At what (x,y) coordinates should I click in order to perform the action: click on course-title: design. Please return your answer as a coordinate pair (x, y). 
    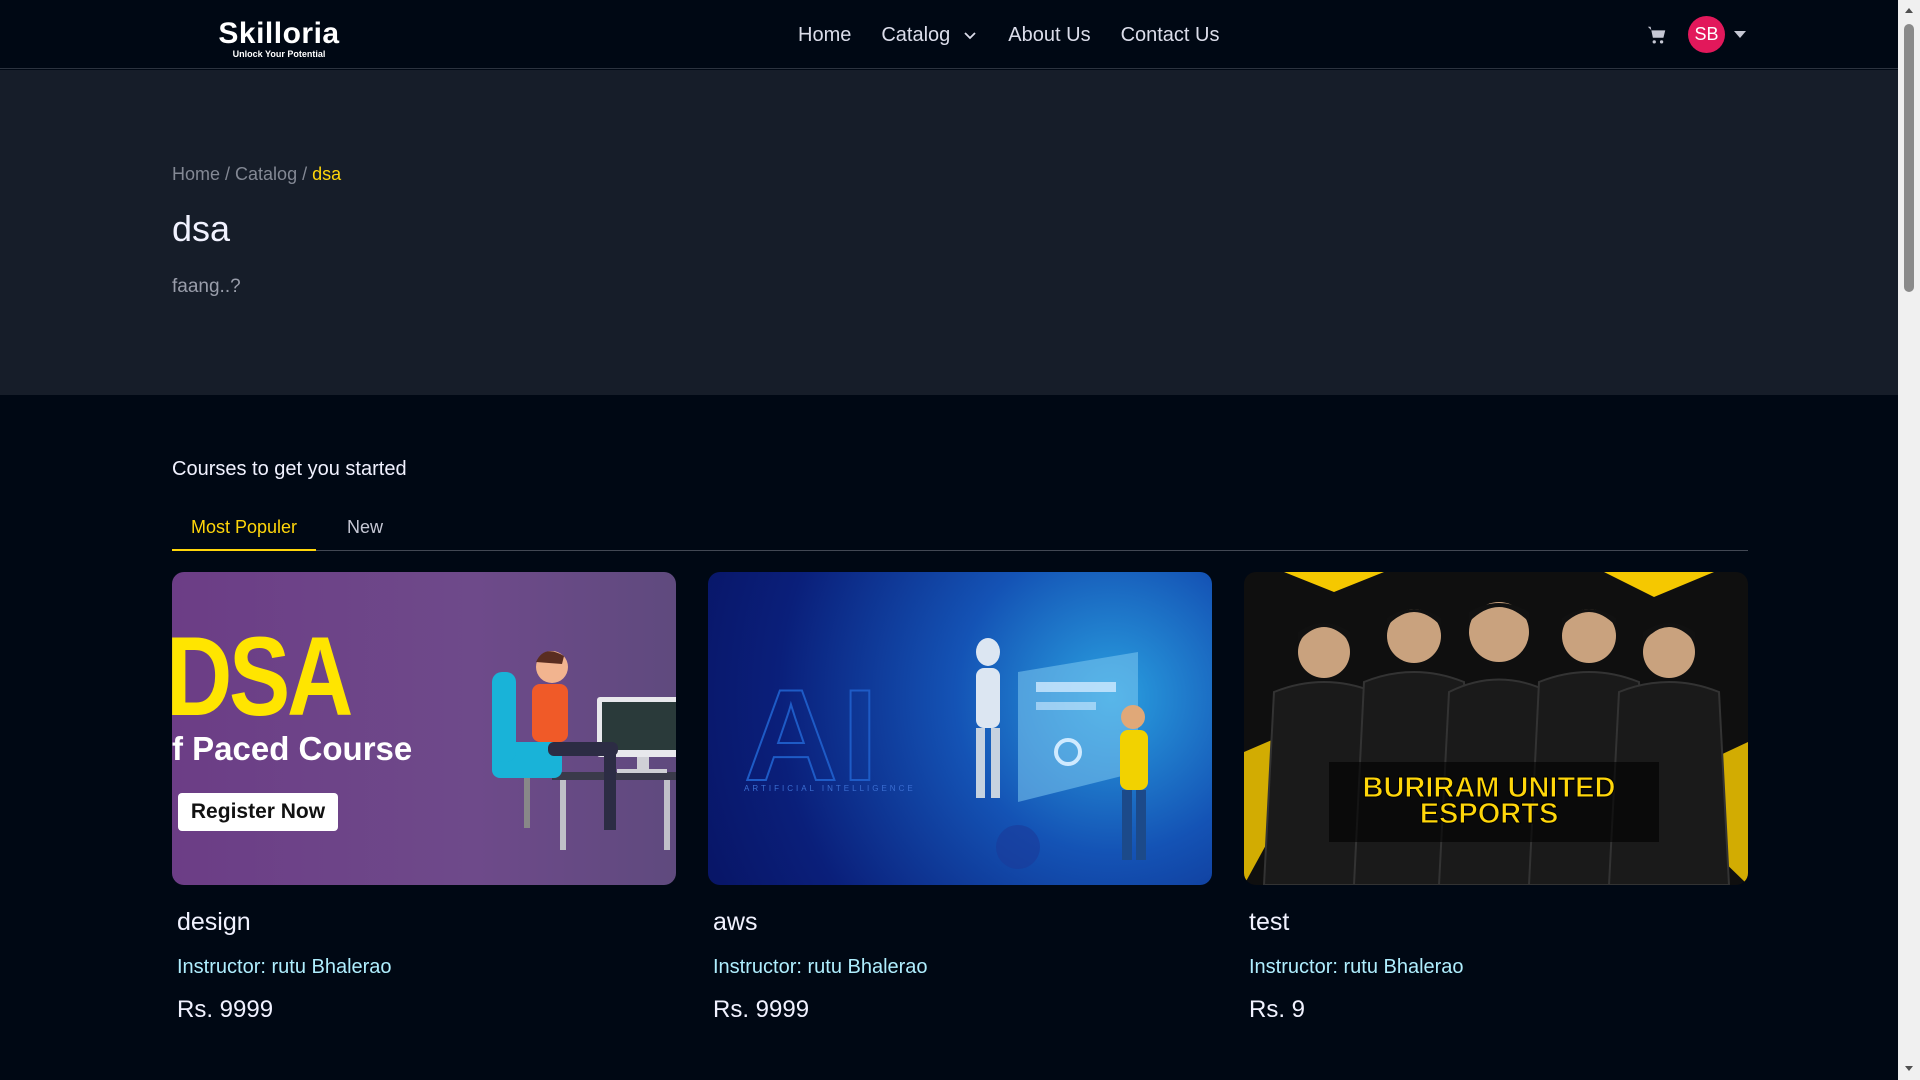
    Looking at the image, I should click on (214, 922).